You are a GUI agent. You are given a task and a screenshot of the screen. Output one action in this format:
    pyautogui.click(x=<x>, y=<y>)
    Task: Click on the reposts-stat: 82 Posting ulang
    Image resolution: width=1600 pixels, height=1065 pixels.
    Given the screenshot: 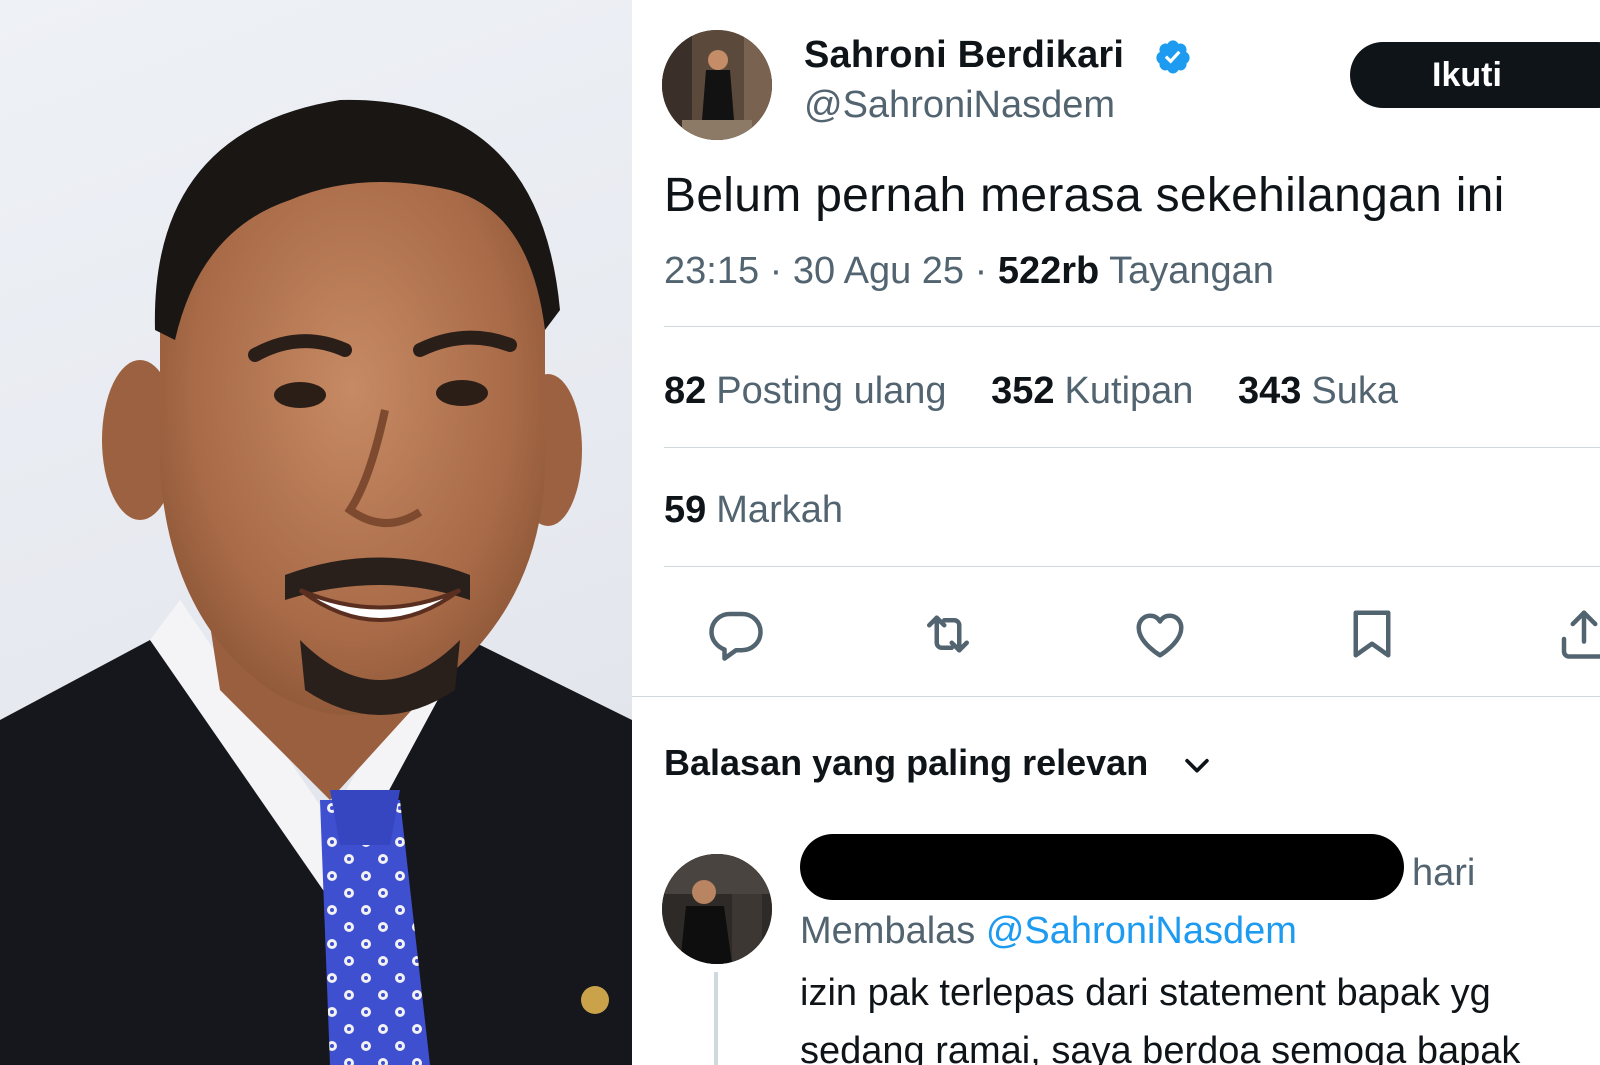 What is the action you would take?
    pyautogui.click(x=805, y=391)
    